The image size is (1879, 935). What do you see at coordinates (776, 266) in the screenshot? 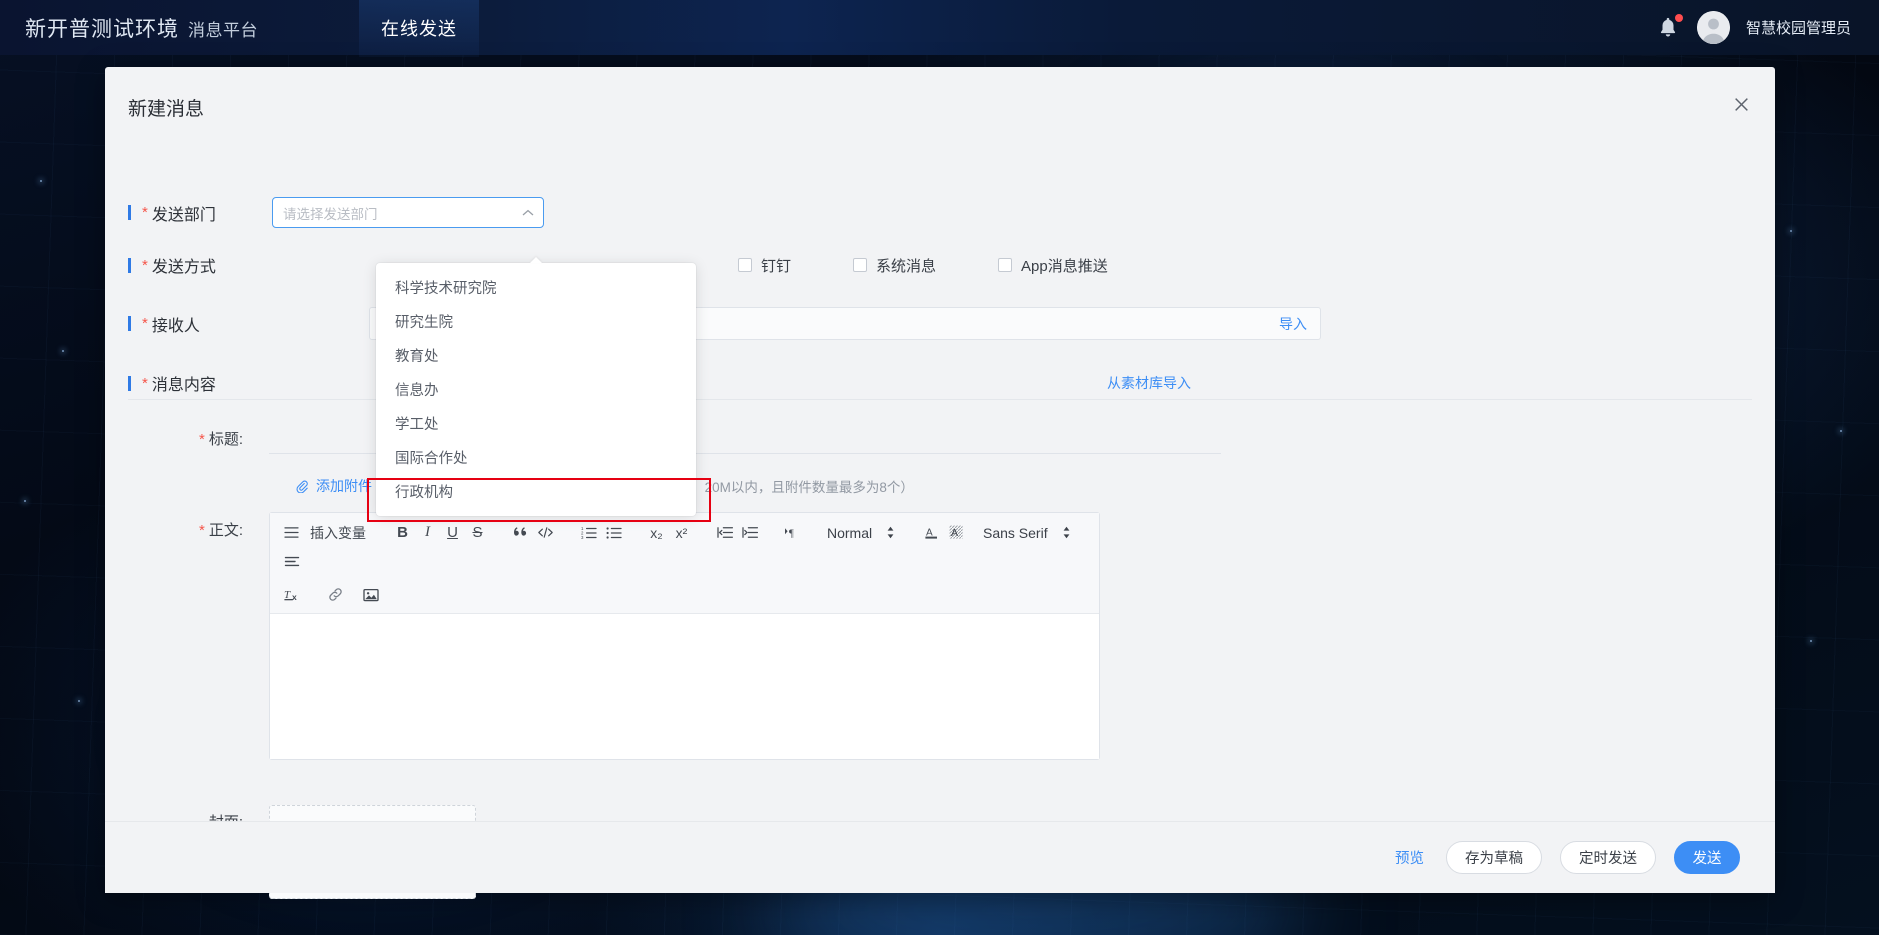
I see `checkbox-label: 钉钉` at bounding box center [776, 266].